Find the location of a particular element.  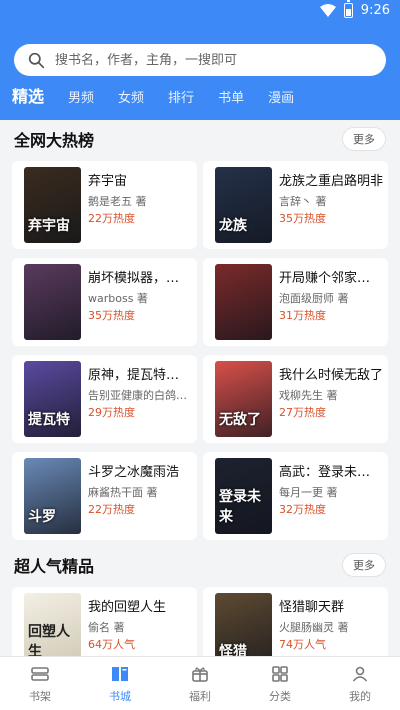

category-icon is located at coordinates (280, 674).